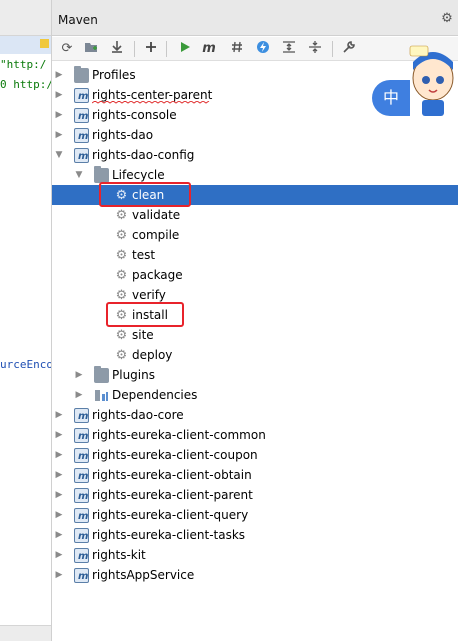 The image size is (458, 641). Describe the element at coordinates (255, 18) in the screenshot. I see `panel-header: Maven ⚙` at that location.